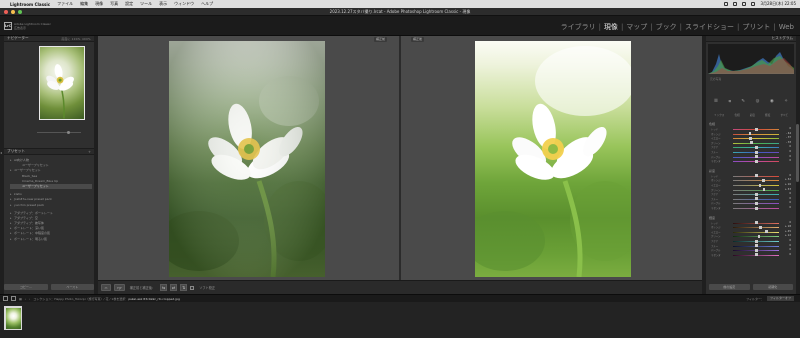 The image size is (800, 338). Describe the element at coordinates (5, 298) in the screenshot. I see `main-window-icon` at that location.